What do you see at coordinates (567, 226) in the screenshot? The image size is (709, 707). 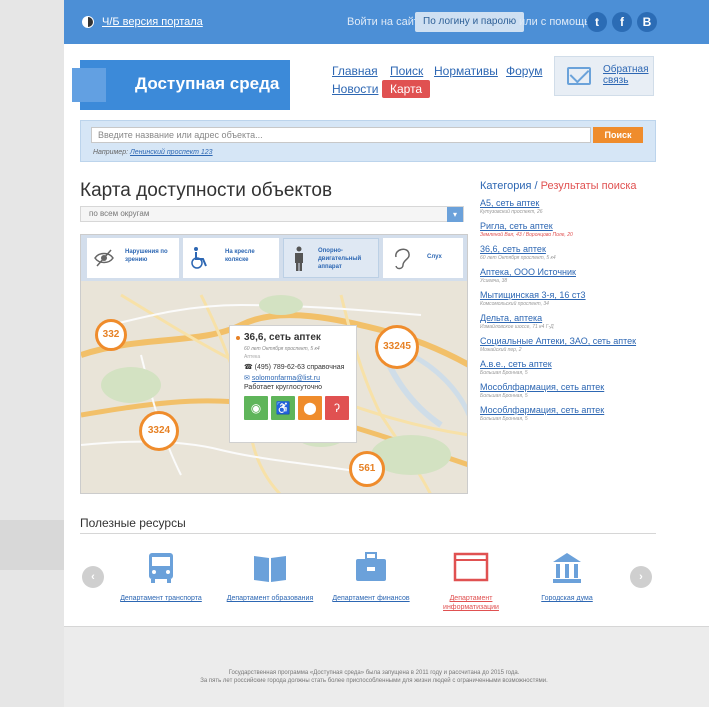 I see `result-title: Ригла, сеть аптек` at bounding box center [567, 226].